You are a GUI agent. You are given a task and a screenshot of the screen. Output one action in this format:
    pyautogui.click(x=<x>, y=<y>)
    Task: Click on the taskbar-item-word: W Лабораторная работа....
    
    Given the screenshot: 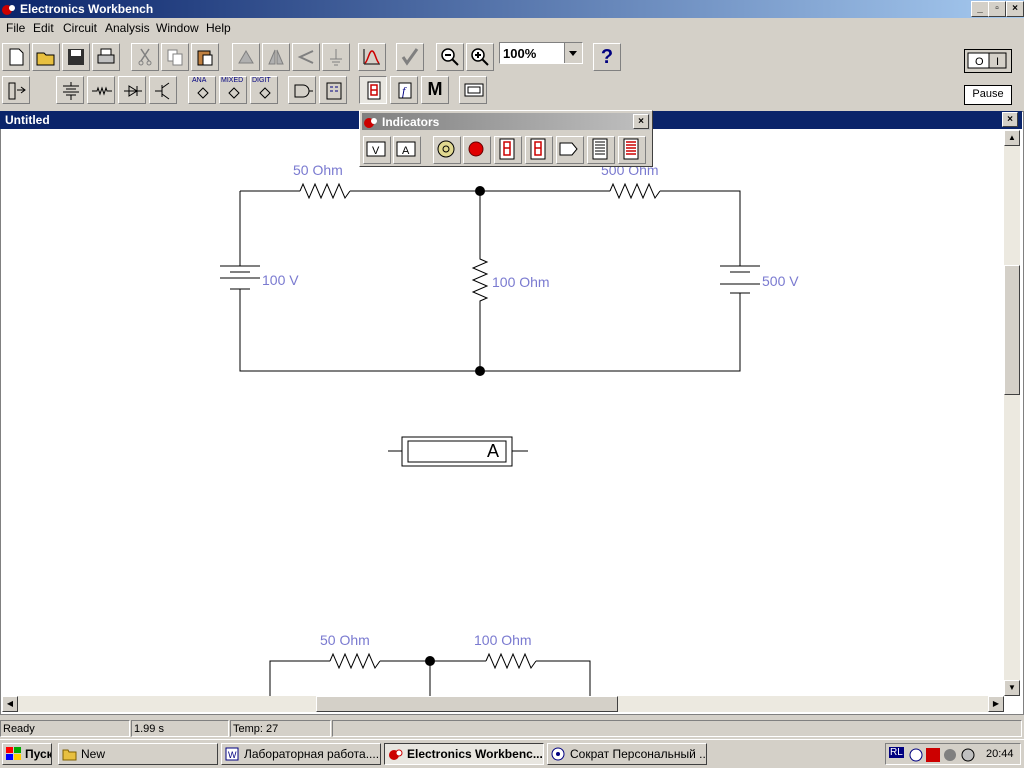 What is the action you would take?
    pyautogui.click(x=301, y=754)
    